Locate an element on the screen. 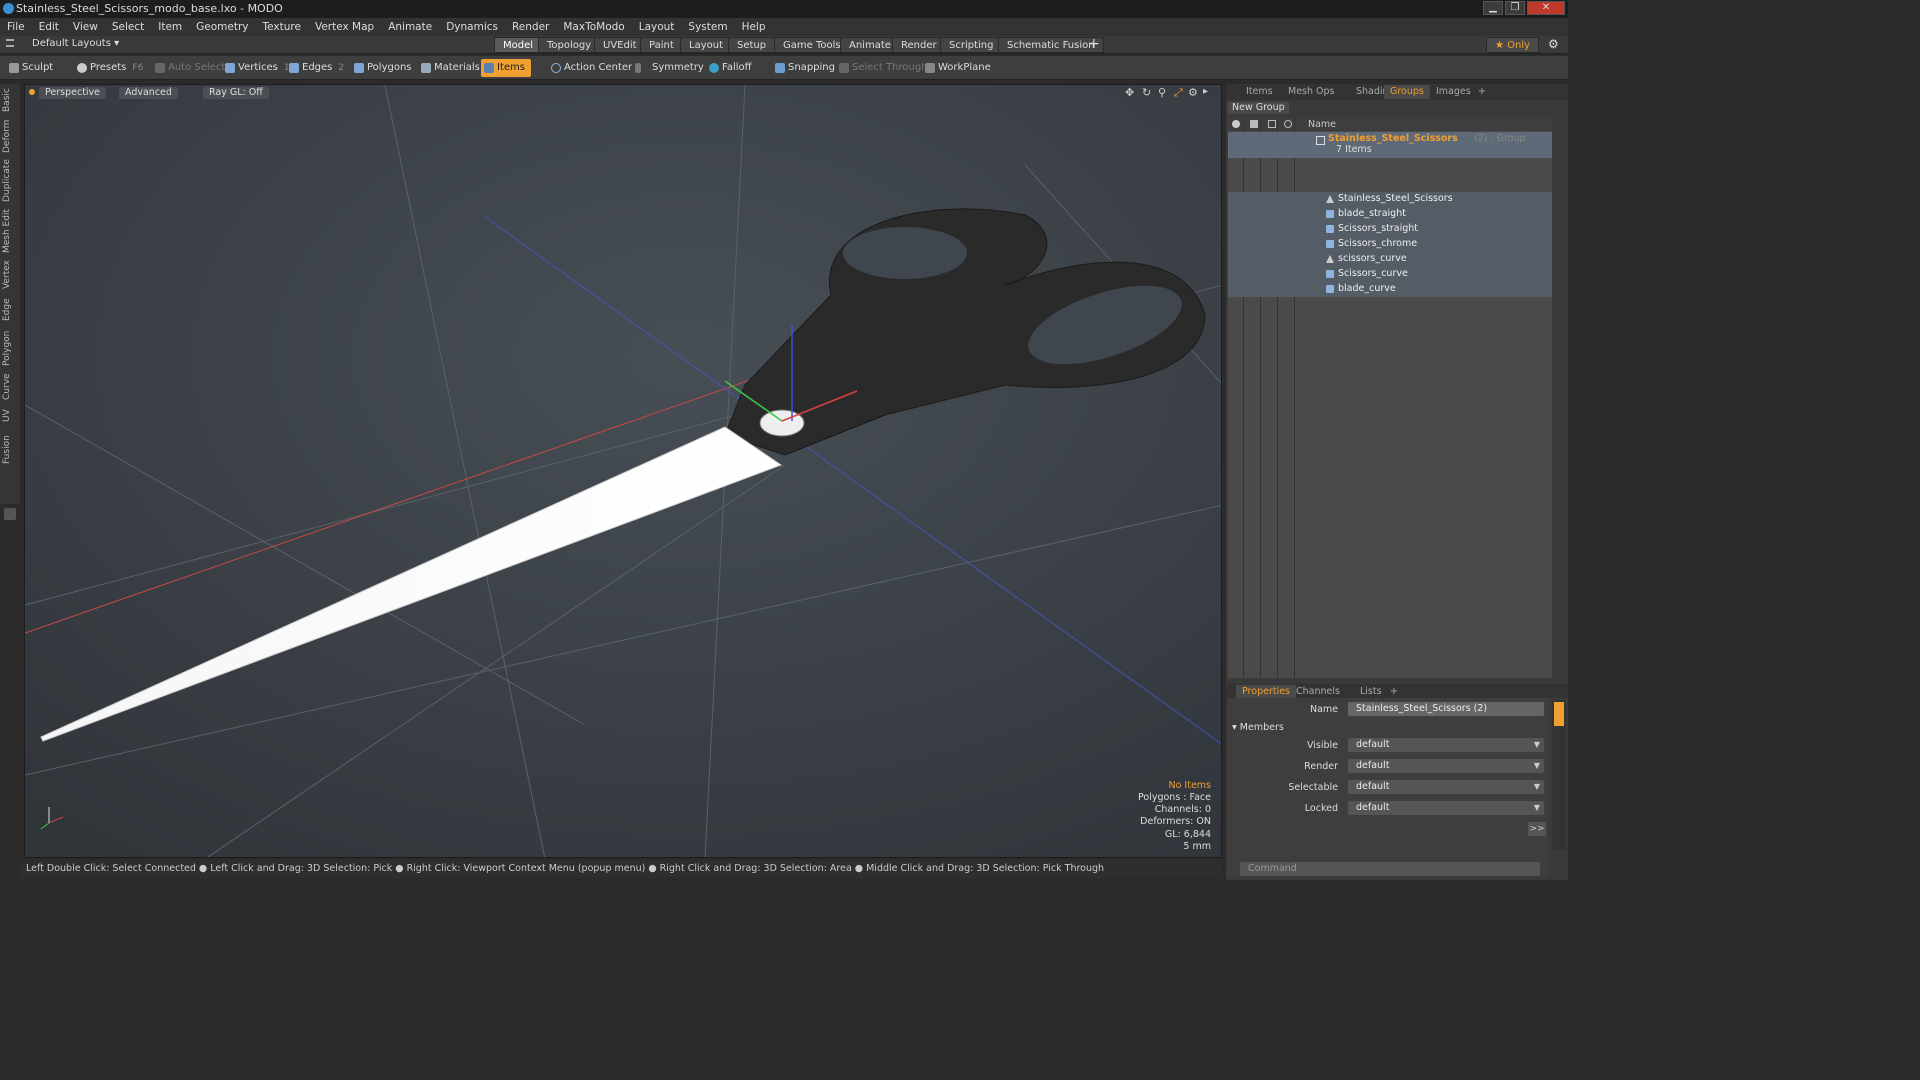 The width and height of the screenshot is (1920, 1080). list-item: blade_curve is located at coordinates (1390, 289).